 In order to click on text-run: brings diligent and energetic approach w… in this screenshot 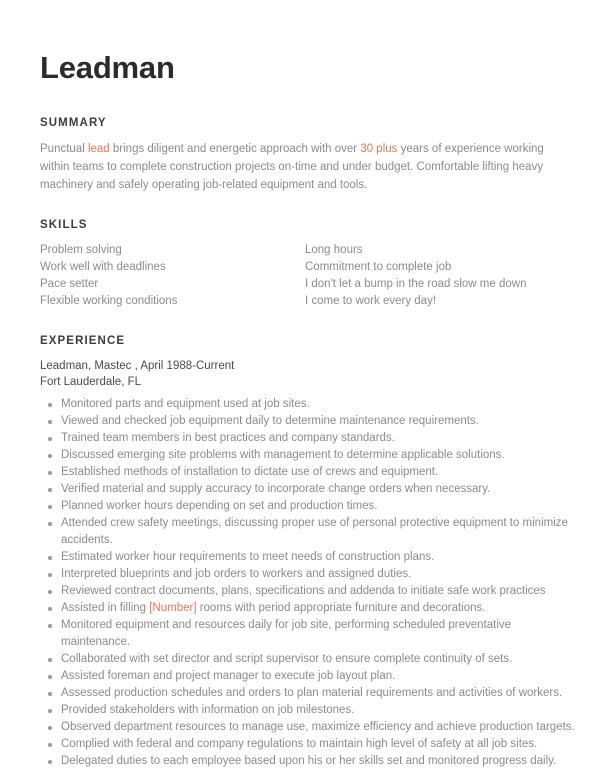, I will do `click(235, 149)`.